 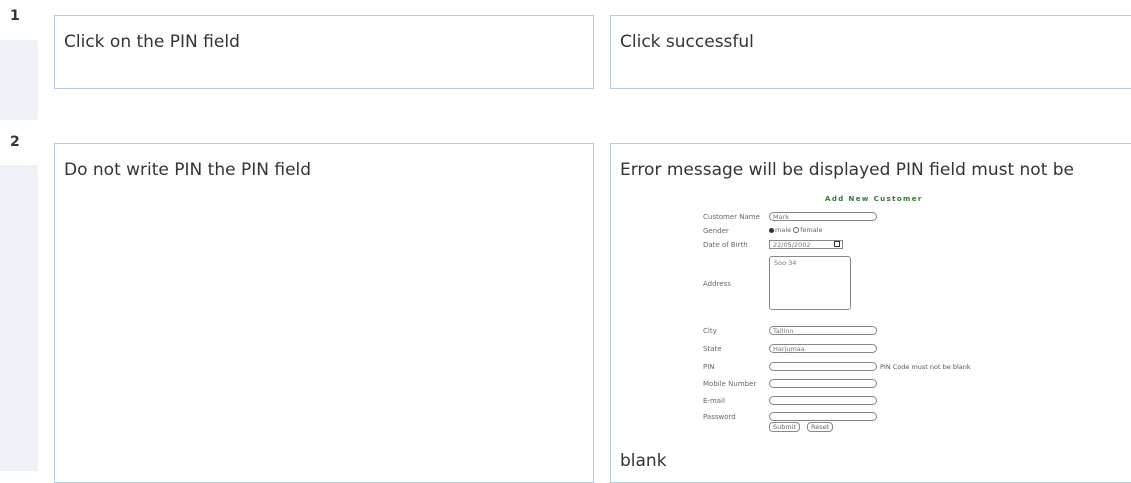 What do you see at coordinates (643, 461) in the screenshot?
I see `row-2-expected-tail: blank` at bounding box center [643, 461].